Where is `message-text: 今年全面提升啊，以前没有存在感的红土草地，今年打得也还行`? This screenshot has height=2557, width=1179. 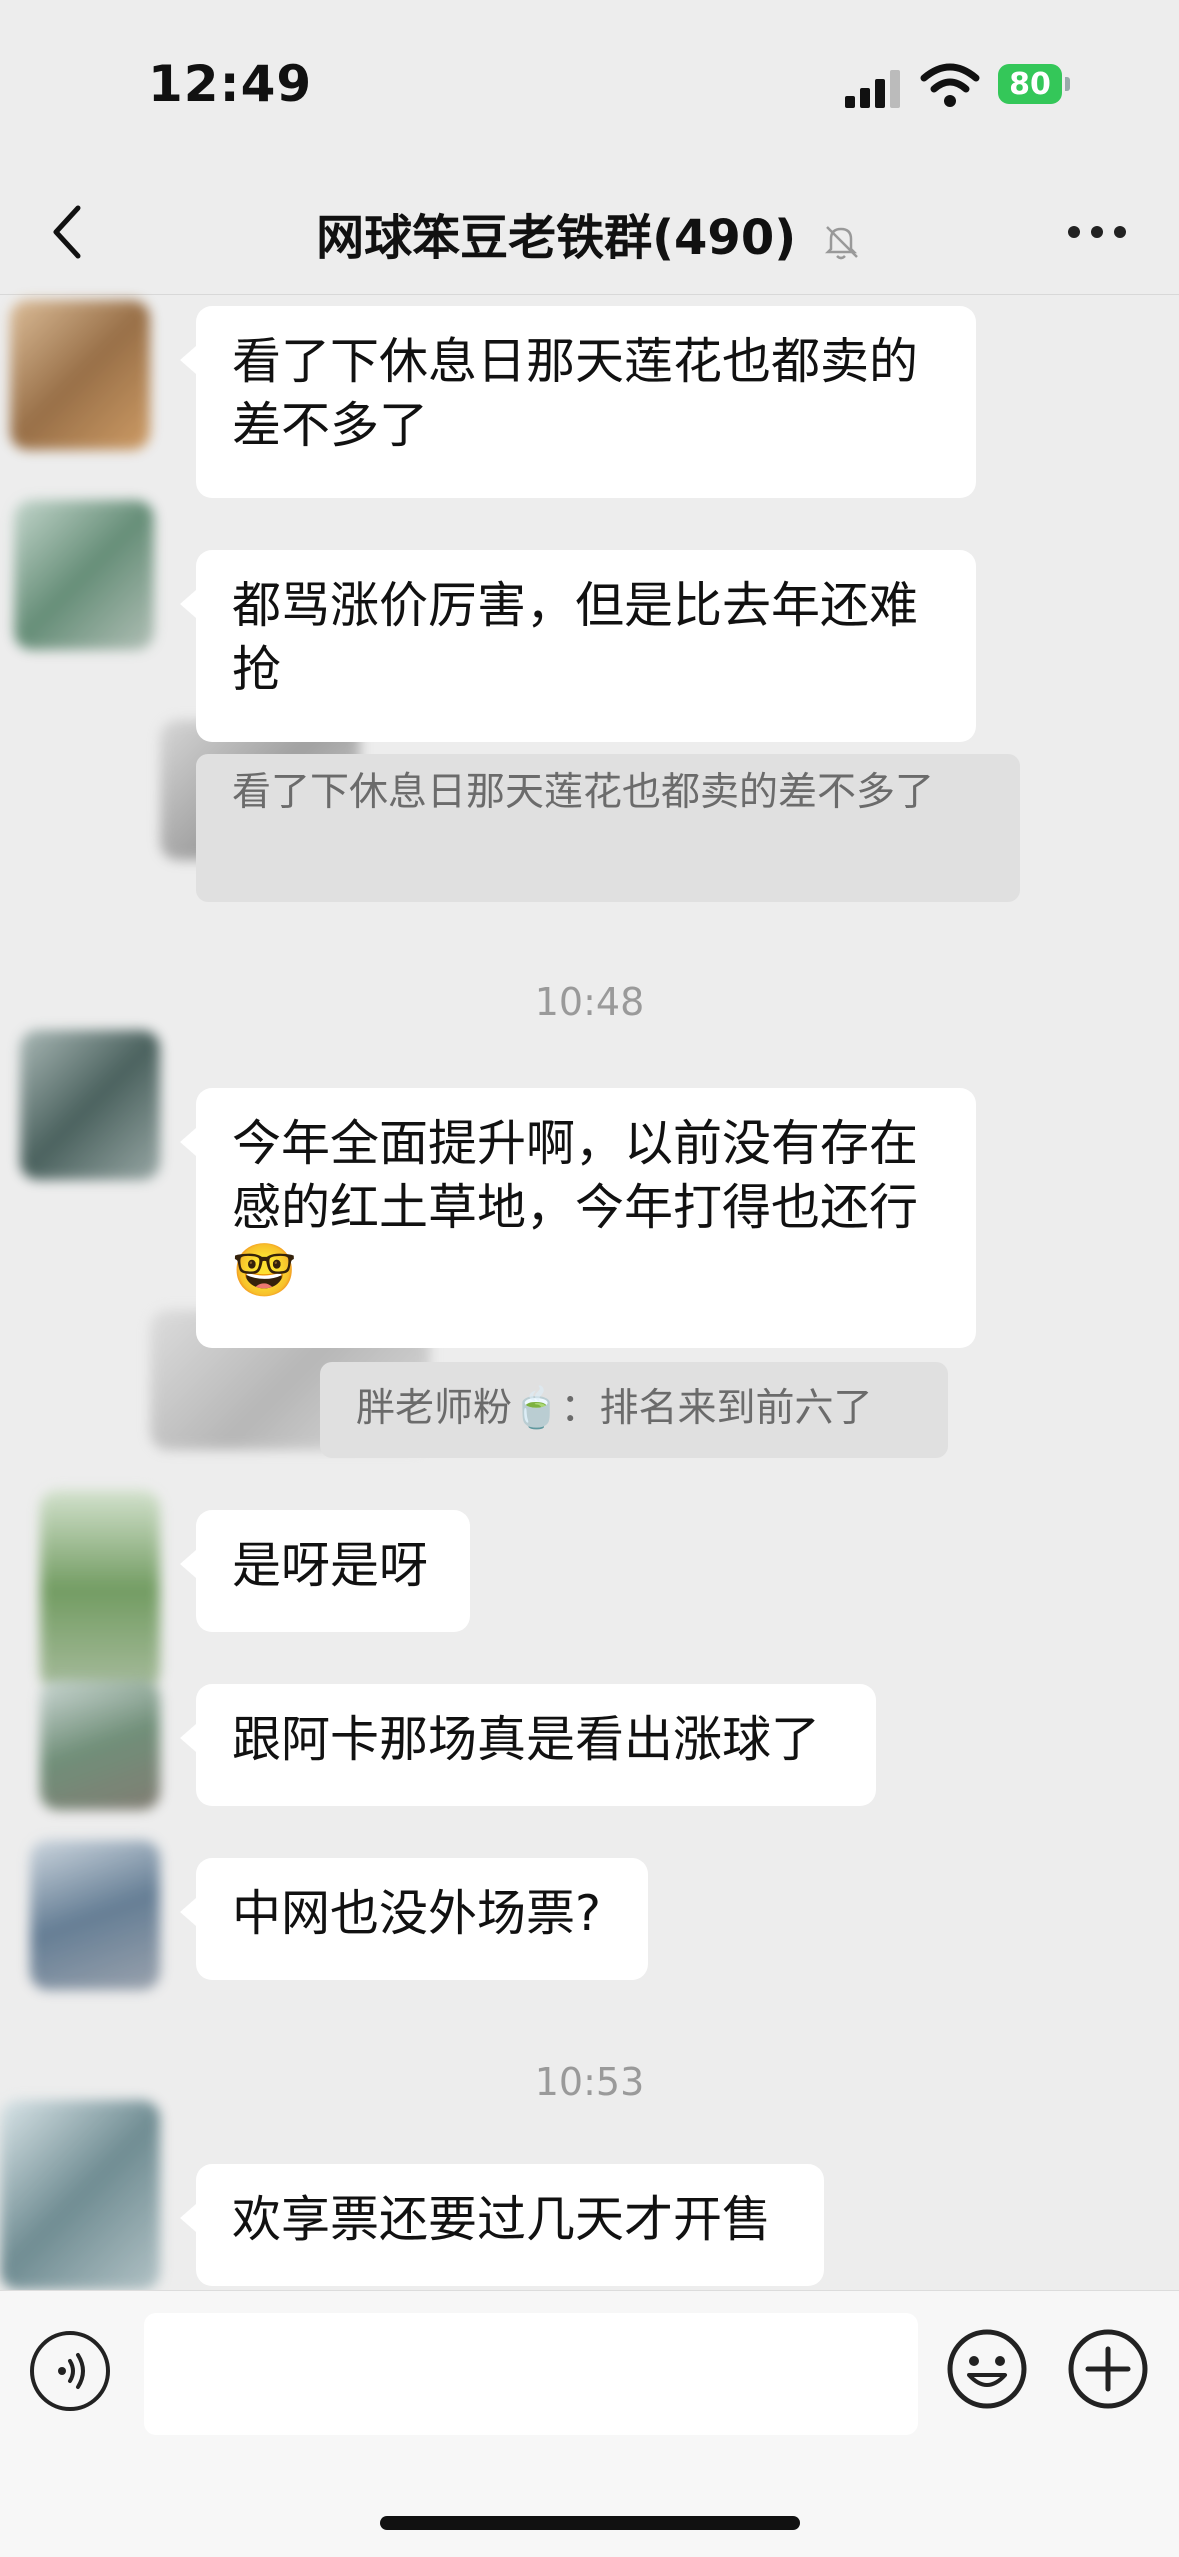 message-text: 今年全面提升啊，以前没有存在感的红土草地，今年打得也还行 is located at coordinates (575, 1175).